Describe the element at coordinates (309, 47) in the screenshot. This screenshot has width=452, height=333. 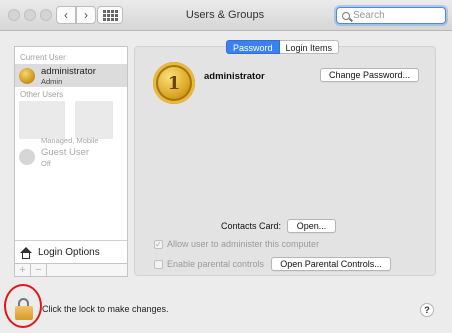
I see `tab-login-items: Login Items` at that location.